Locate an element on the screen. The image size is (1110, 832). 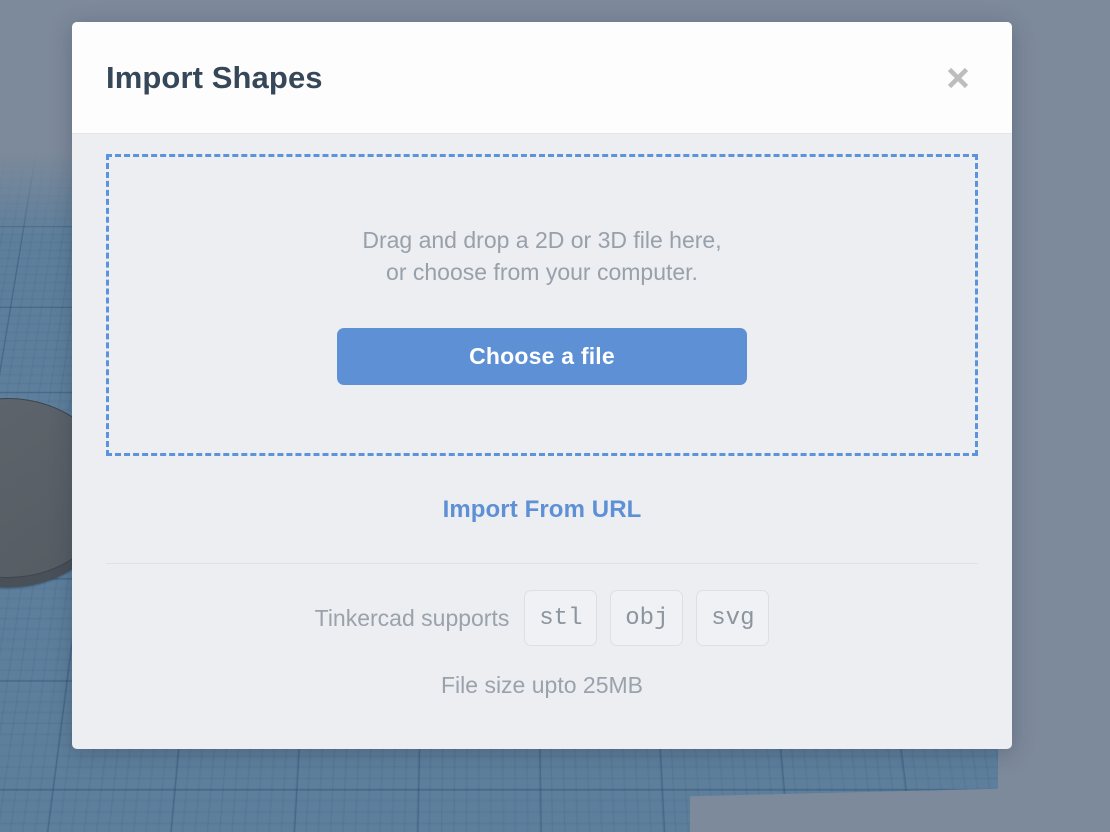
close-button is located at coordinates (958, 78).